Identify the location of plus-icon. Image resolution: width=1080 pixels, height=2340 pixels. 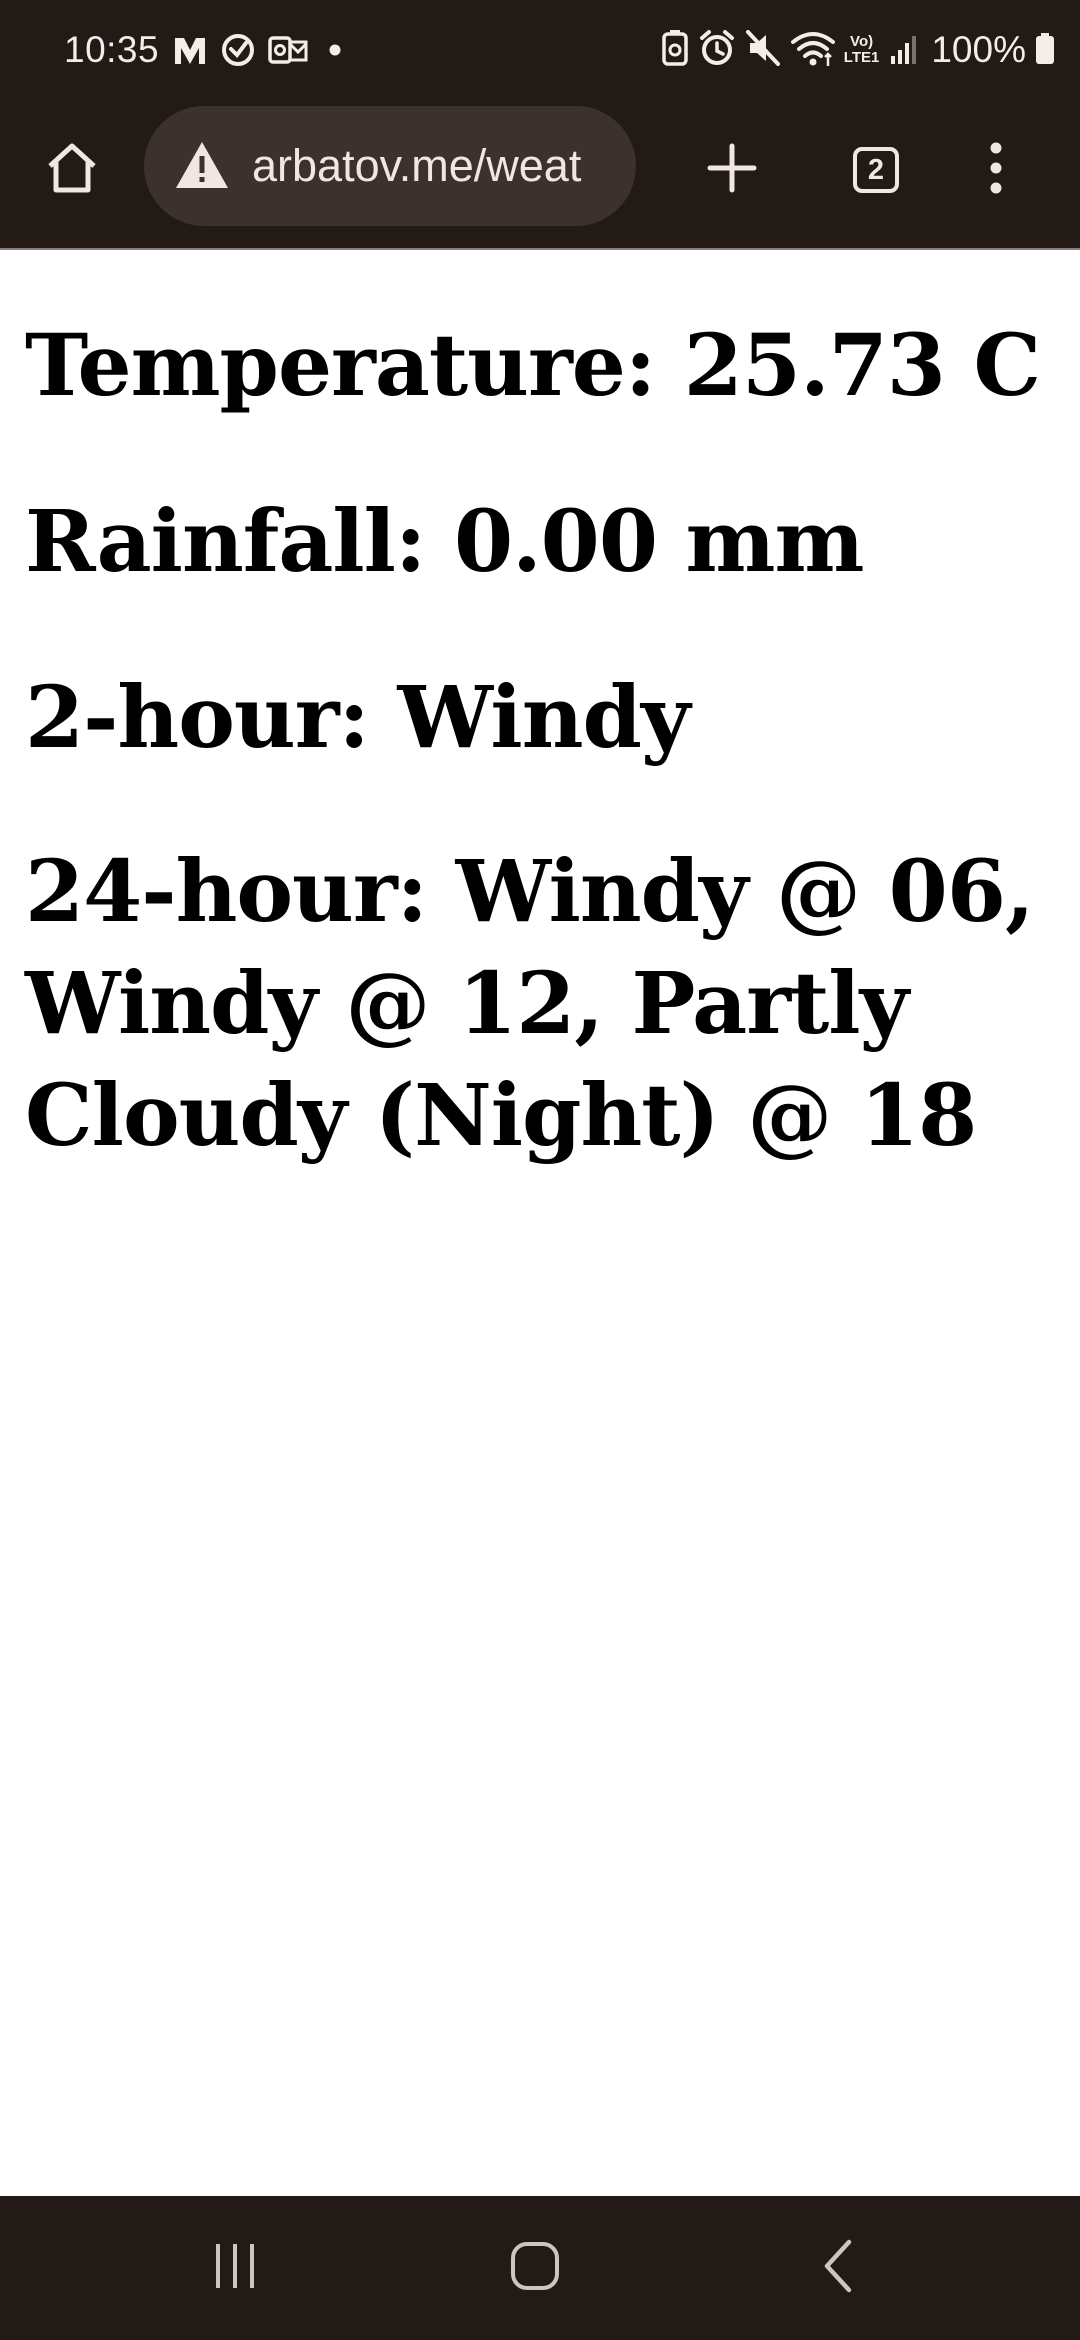
(732, 170).